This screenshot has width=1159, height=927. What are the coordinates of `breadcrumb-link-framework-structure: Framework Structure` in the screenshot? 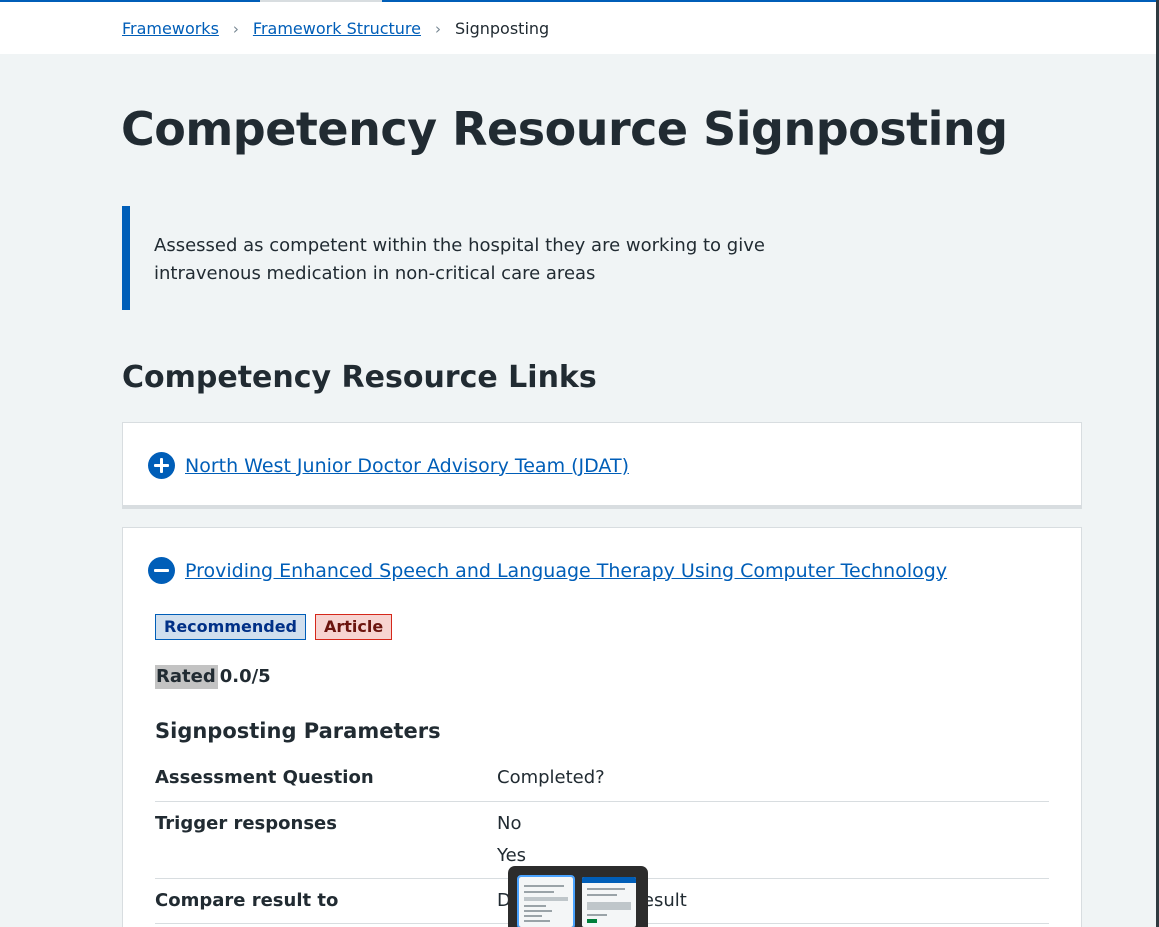 It's located at (337, 28).